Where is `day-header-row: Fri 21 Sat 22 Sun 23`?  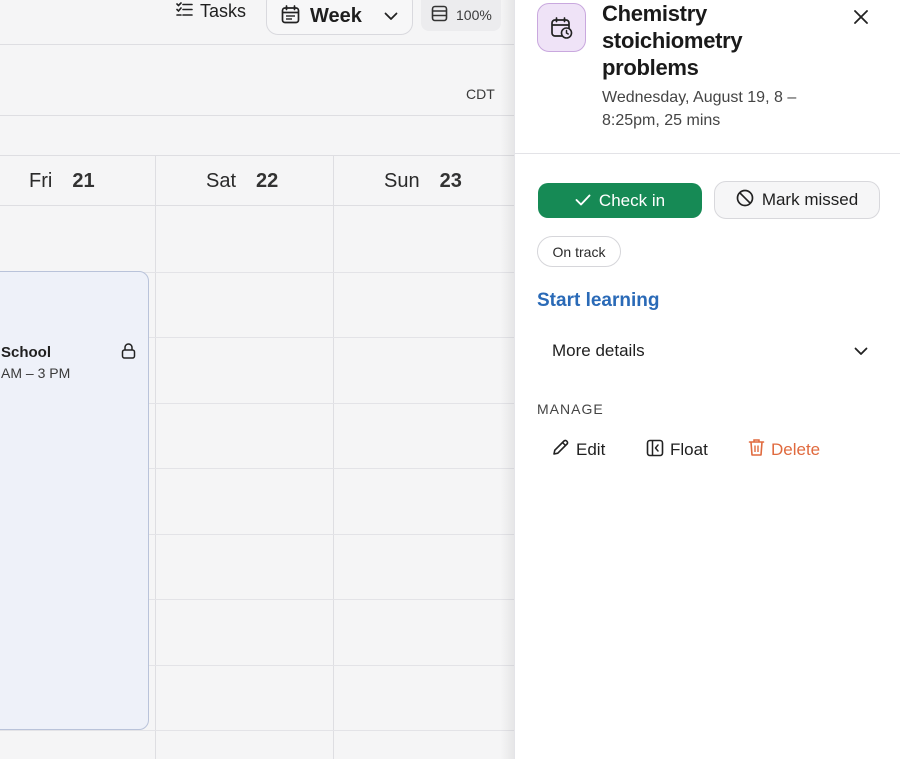 day-header-row: Fri 21 Sat 22 Sun 23 is located at coordinates (257, 181).